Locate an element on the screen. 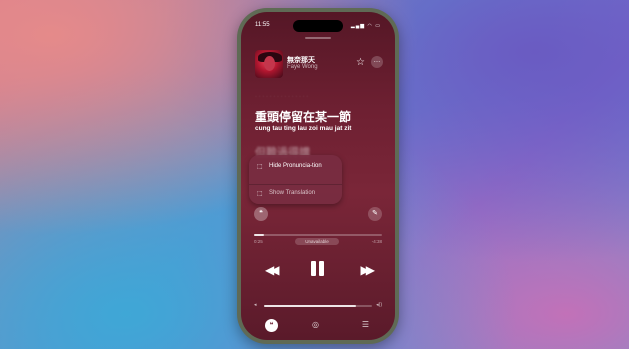 This screenshot has width=629, height=349. progress-fill is located at coordinates (259, 235).